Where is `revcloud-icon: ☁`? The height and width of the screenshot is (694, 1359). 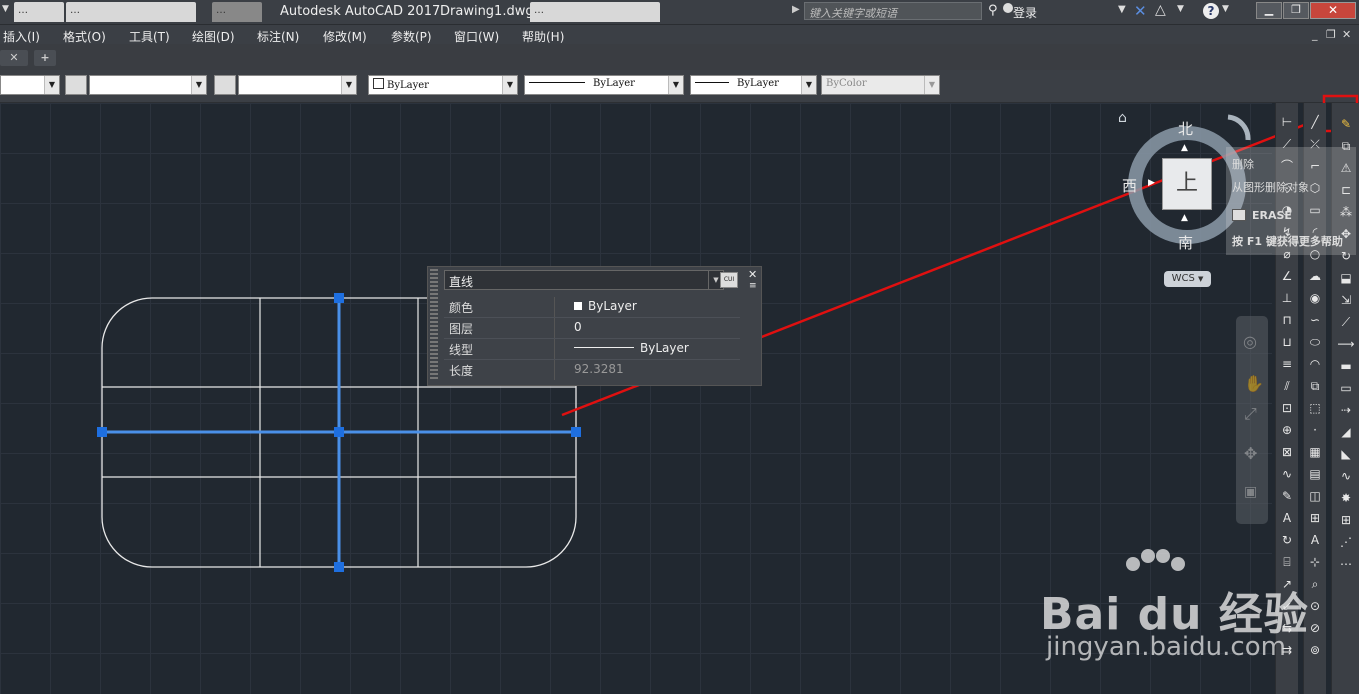 revcloud-icon: ☁ is located at coordinates (1315, 276).